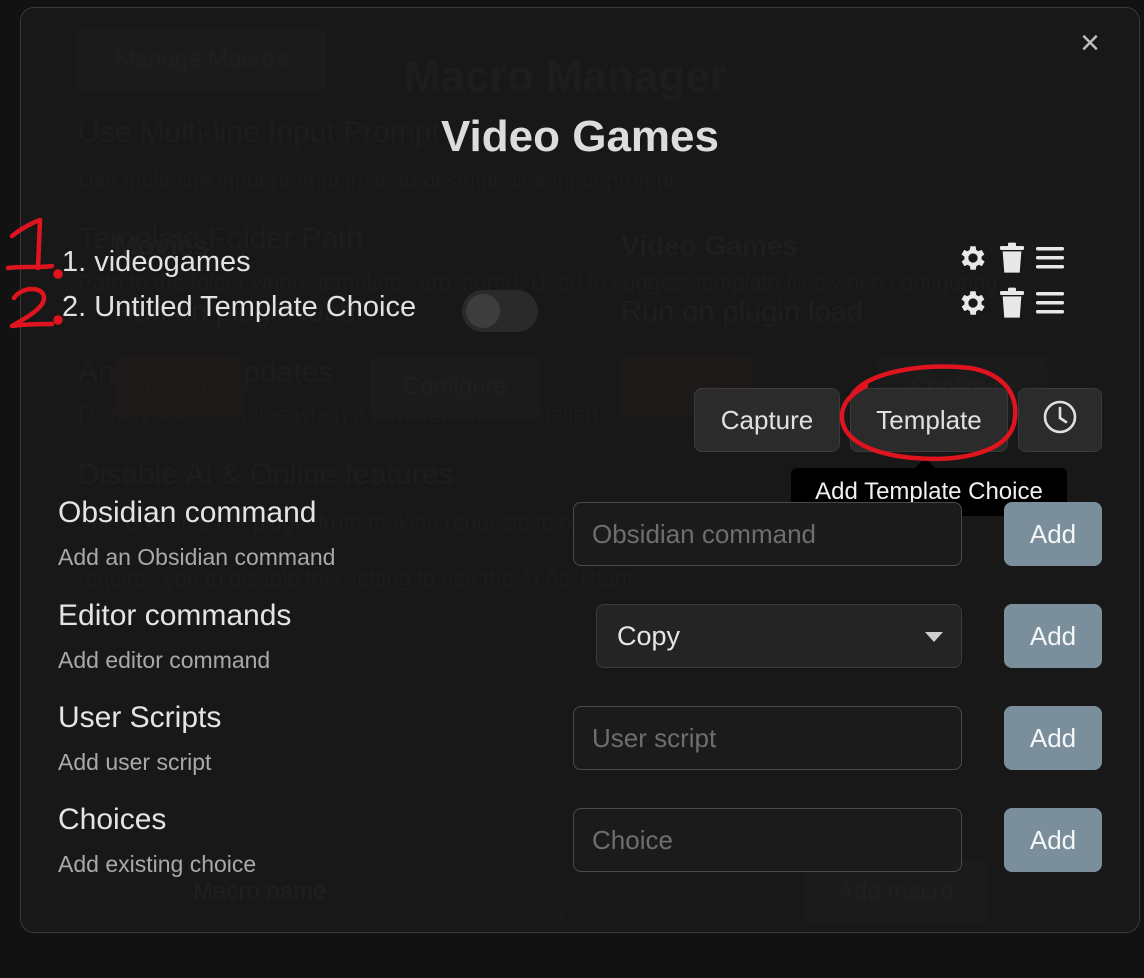 This screenshot has width=1144, height=978. What do you see at coordinates (157, 864) in the screenshot?
I see `setting-desc: Add existing choice` at bounding box center [157, 864].